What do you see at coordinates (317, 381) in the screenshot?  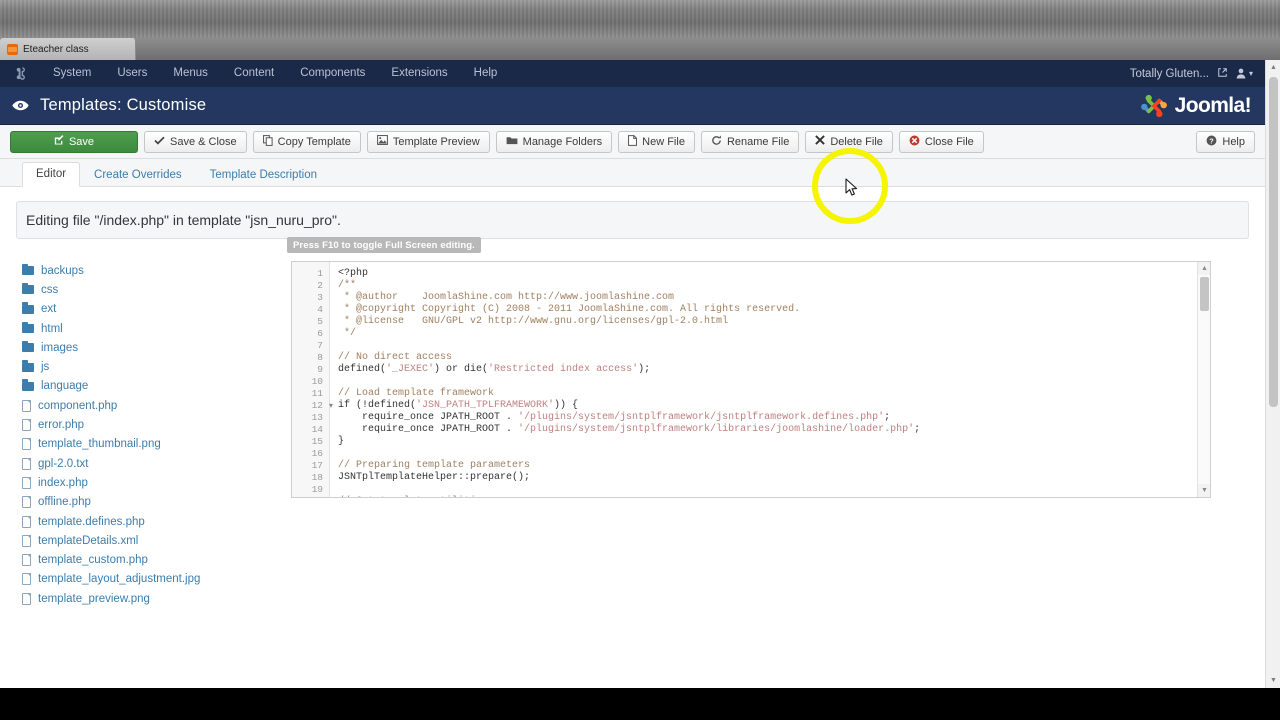 I see `line-number: 10` at bounding box center [317, 381].